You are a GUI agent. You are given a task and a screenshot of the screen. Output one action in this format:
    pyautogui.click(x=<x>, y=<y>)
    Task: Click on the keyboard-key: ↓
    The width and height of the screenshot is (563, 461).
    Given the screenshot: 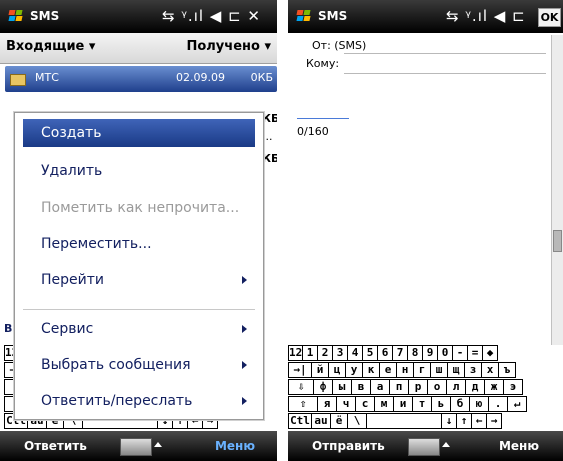 What is the action you would take?
    pyautogui.click(x=449, y=421)
    